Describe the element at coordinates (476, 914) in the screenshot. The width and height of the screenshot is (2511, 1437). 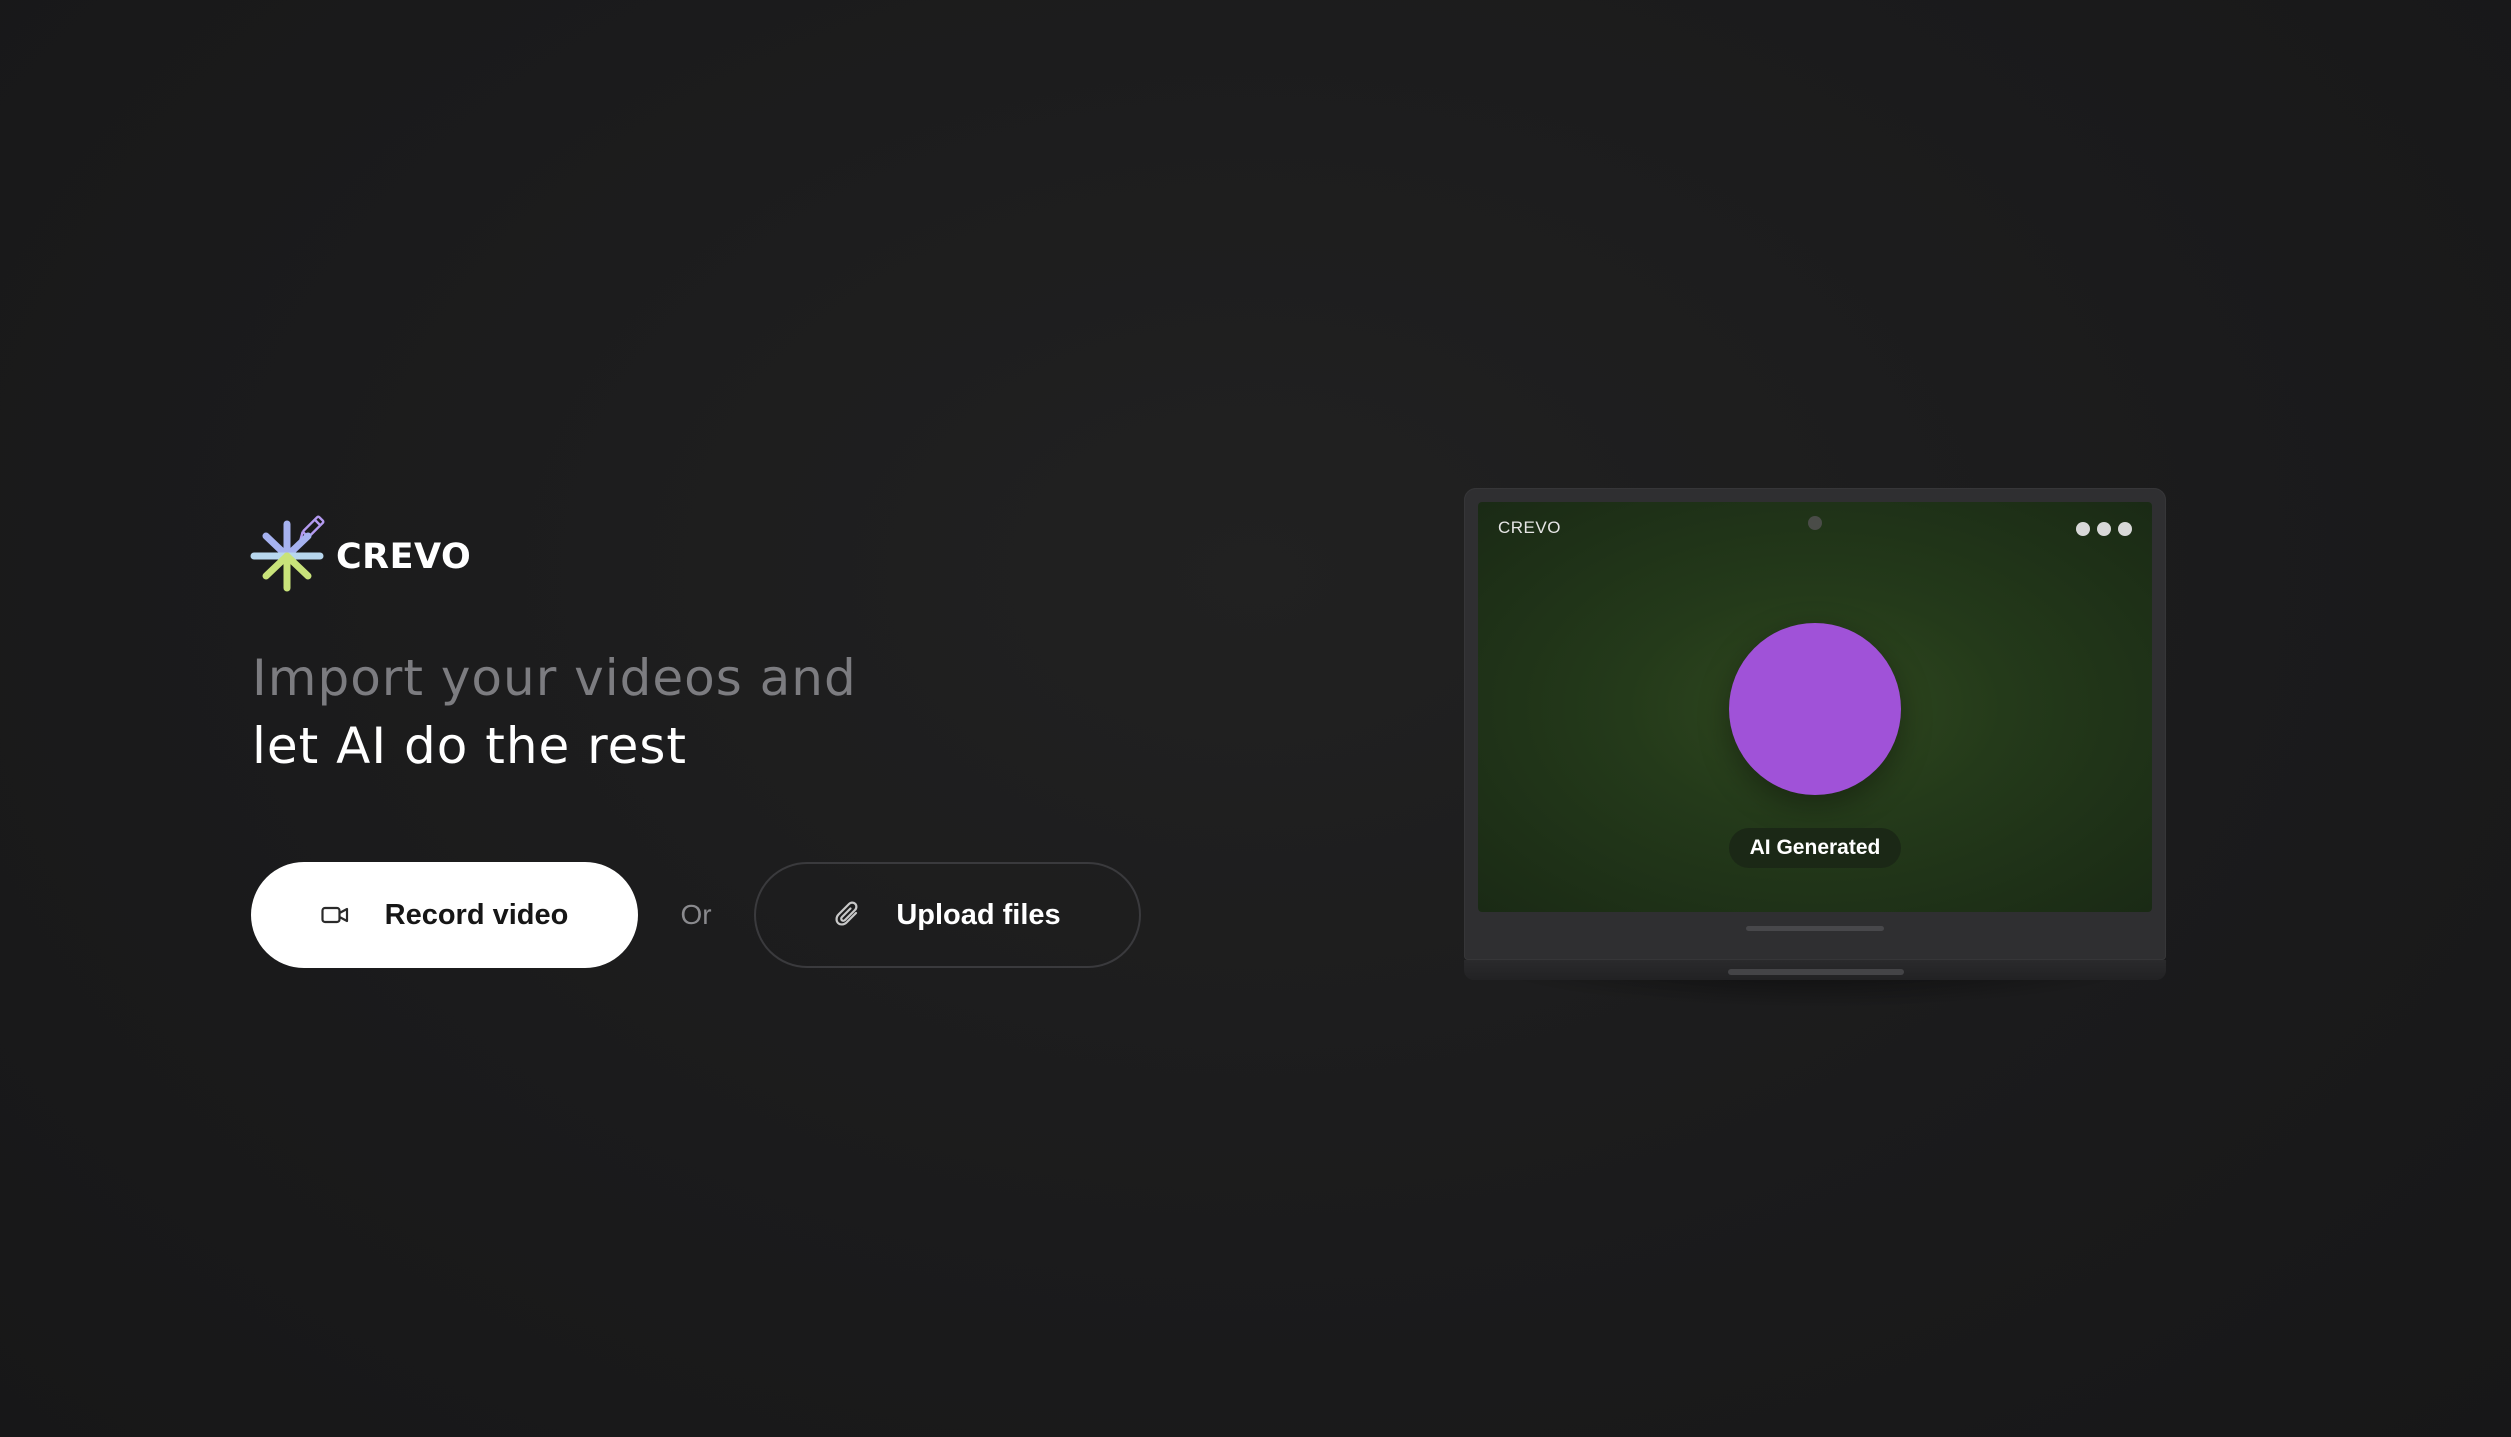
I see `record-video-label: Record video` at that location.